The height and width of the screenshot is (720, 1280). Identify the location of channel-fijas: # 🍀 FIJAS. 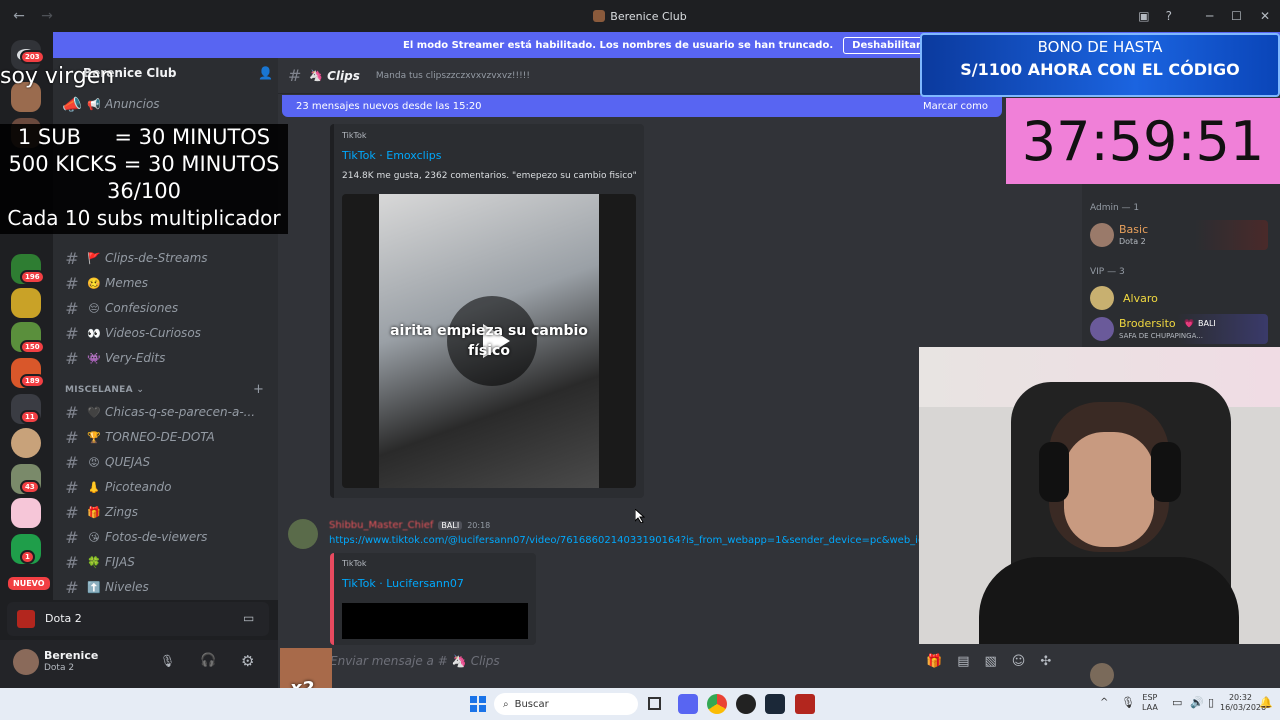
(166, 562).